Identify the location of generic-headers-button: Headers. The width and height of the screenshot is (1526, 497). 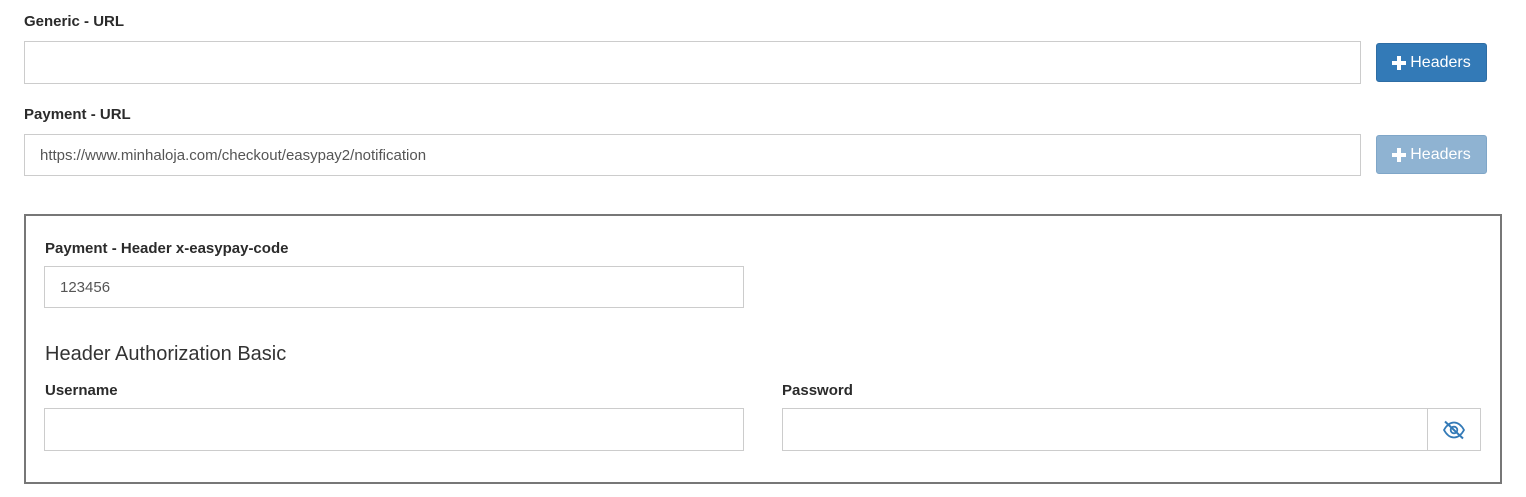
(1431, 62).